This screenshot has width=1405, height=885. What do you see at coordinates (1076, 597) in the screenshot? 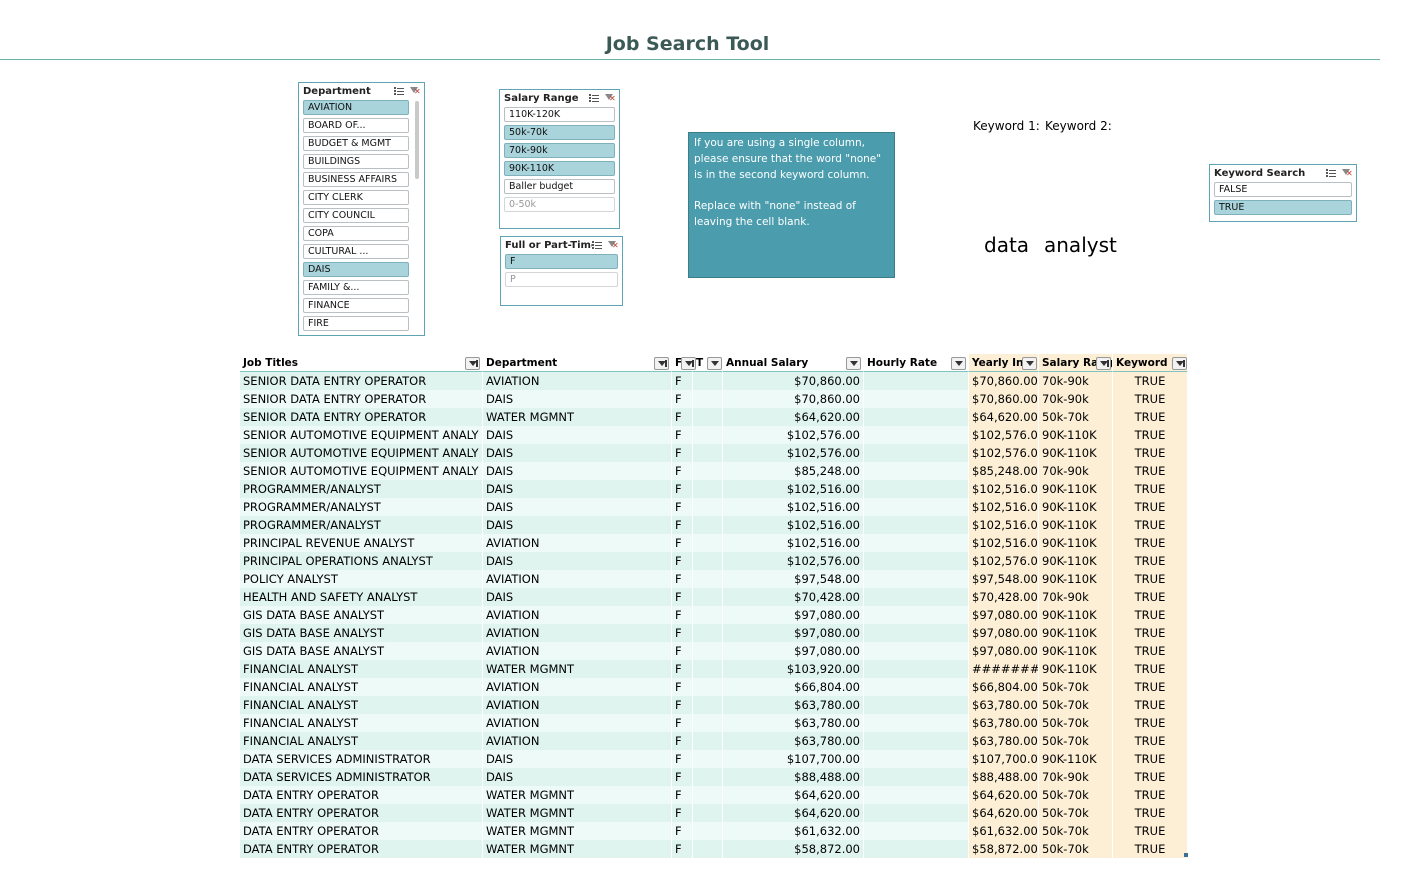
I see `table-cell: 70k-90k` at bounding box center [1076, 597].